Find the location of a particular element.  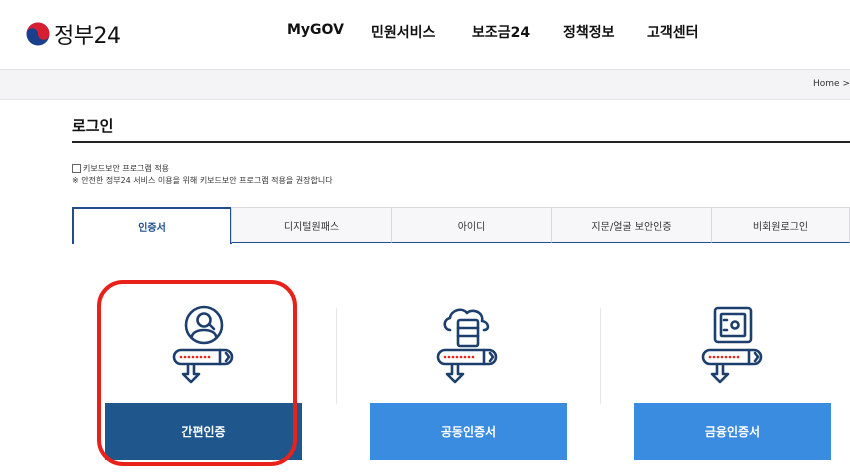

nav-item-customer-center: 고객센터 is located at coordinates (673, 32).